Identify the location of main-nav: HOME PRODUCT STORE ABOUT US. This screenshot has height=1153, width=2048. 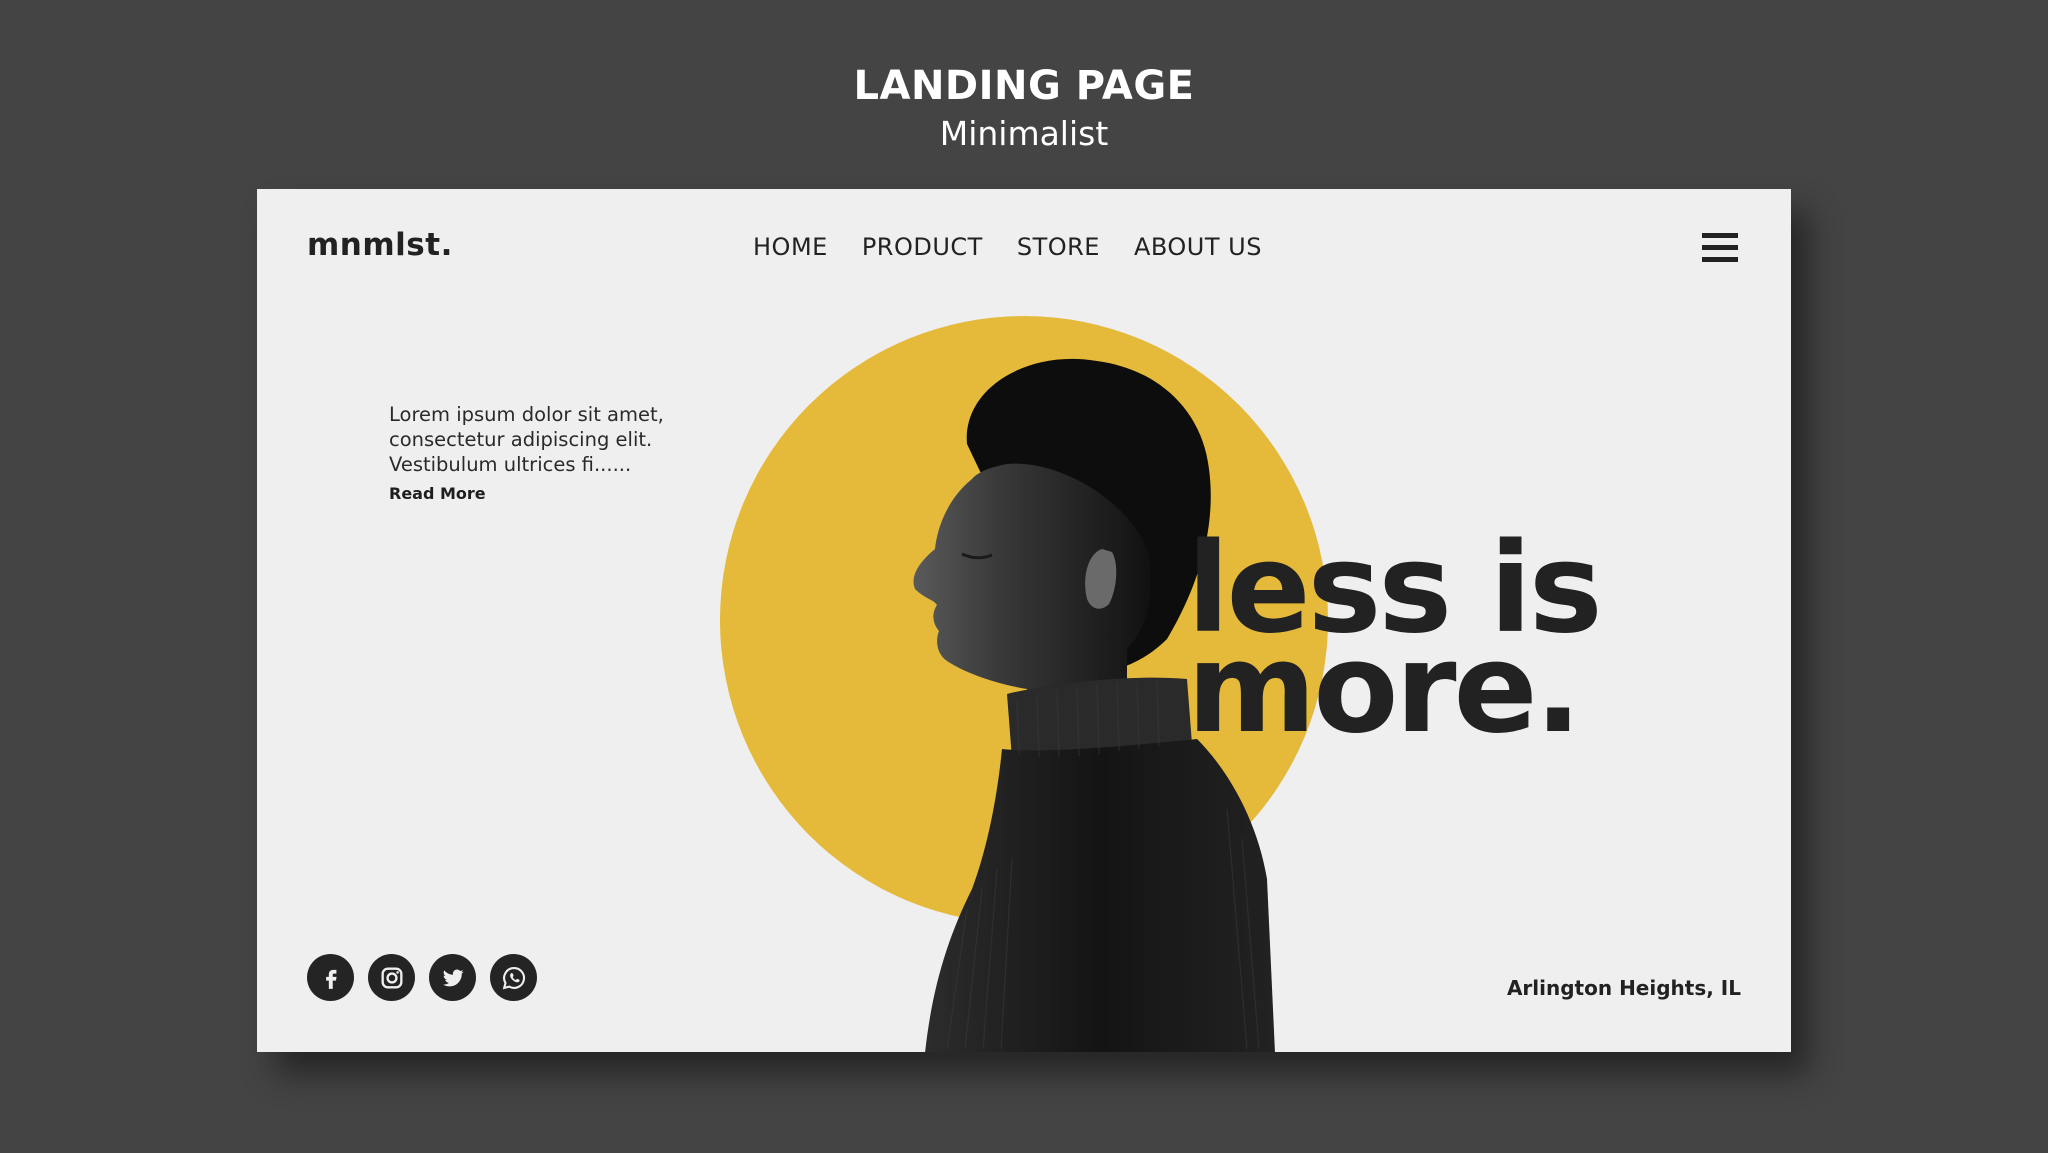
(1007, 247).